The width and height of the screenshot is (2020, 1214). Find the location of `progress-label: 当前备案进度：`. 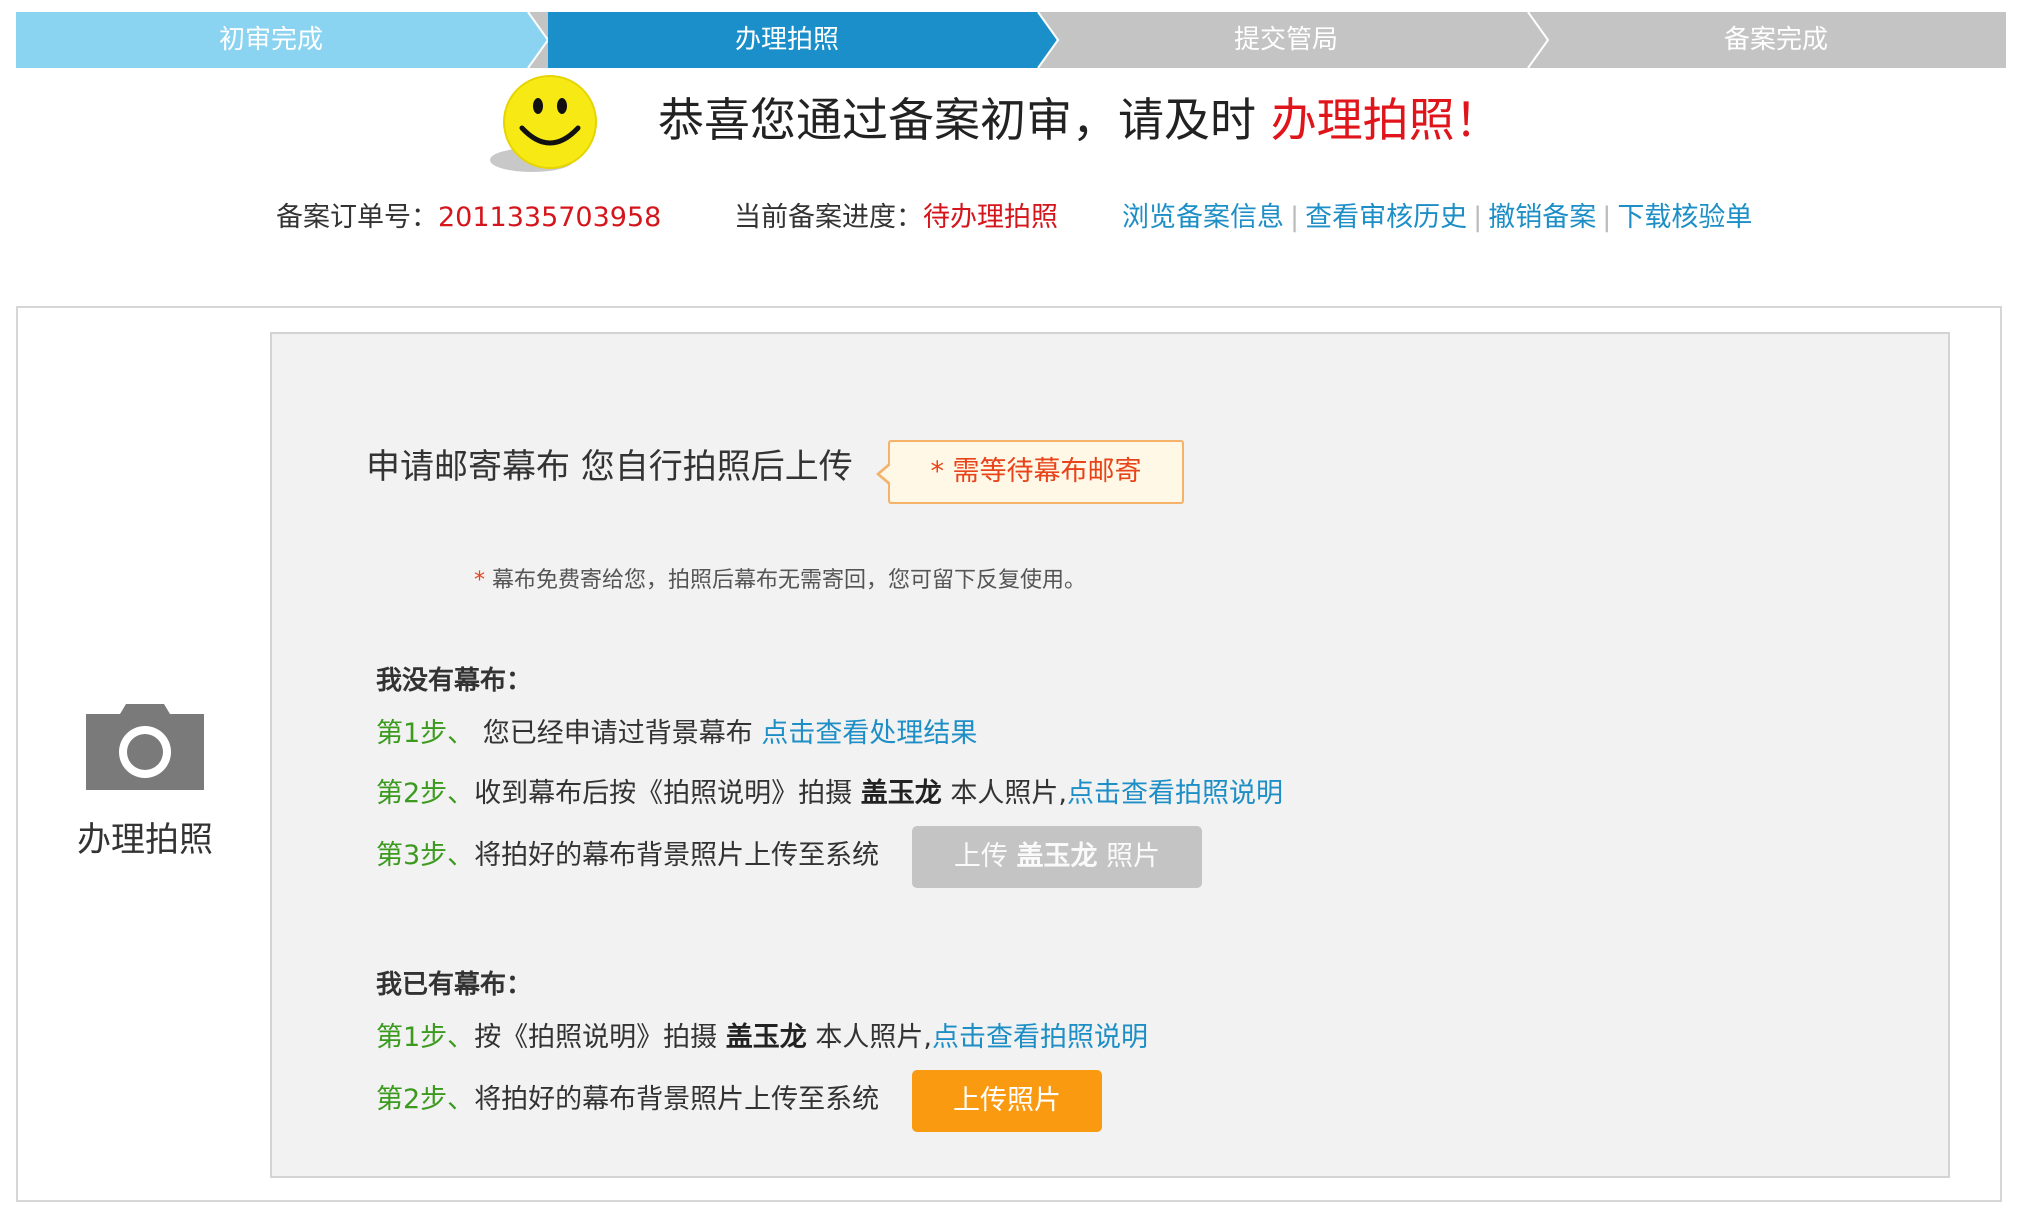

progress-label: 当前备案进度： is located at coordinates (828, 217).